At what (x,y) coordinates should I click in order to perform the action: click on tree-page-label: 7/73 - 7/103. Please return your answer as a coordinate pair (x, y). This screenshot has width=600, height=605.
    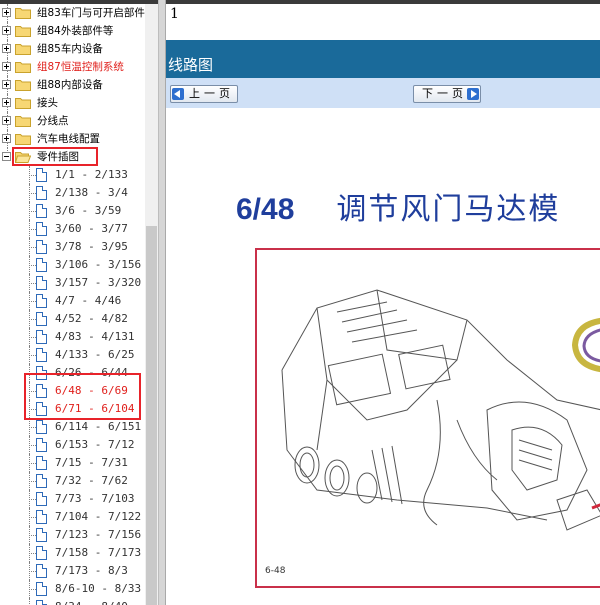
    Looking at the image, I should click on (95, 498).